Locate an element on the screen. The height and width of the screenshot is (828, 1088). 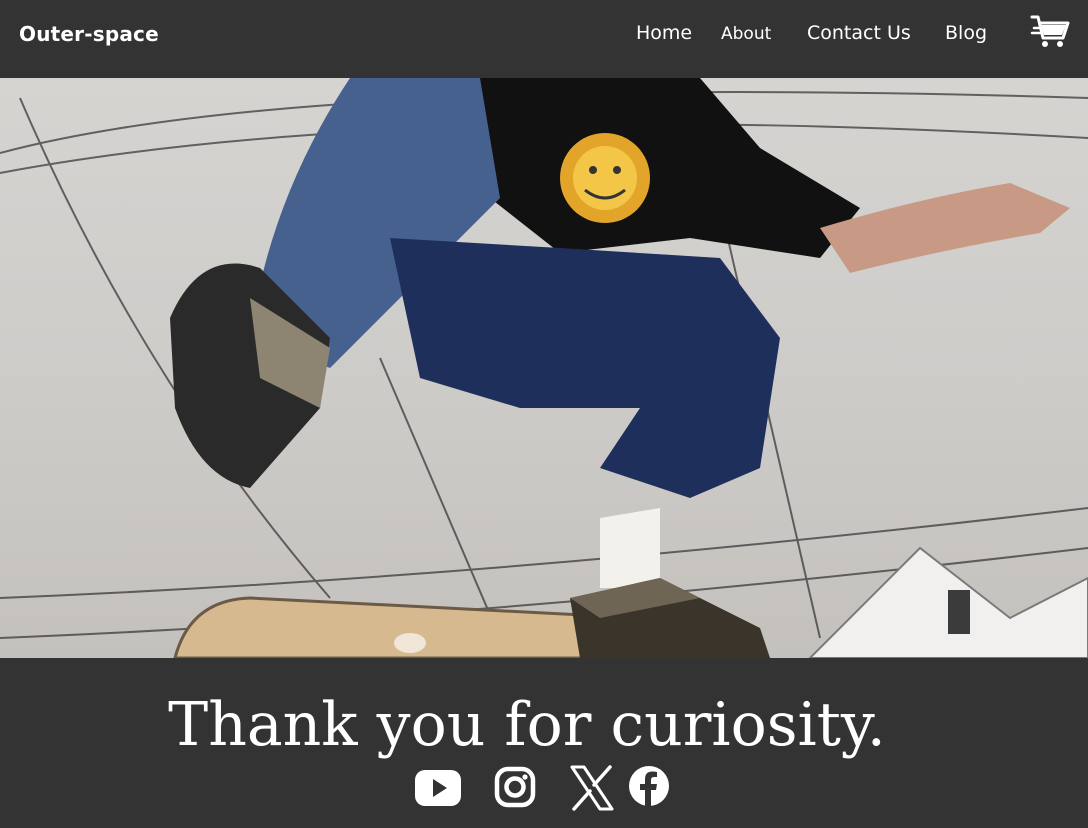
nav-blog-link: Blog is located at coordinates (966, 33).